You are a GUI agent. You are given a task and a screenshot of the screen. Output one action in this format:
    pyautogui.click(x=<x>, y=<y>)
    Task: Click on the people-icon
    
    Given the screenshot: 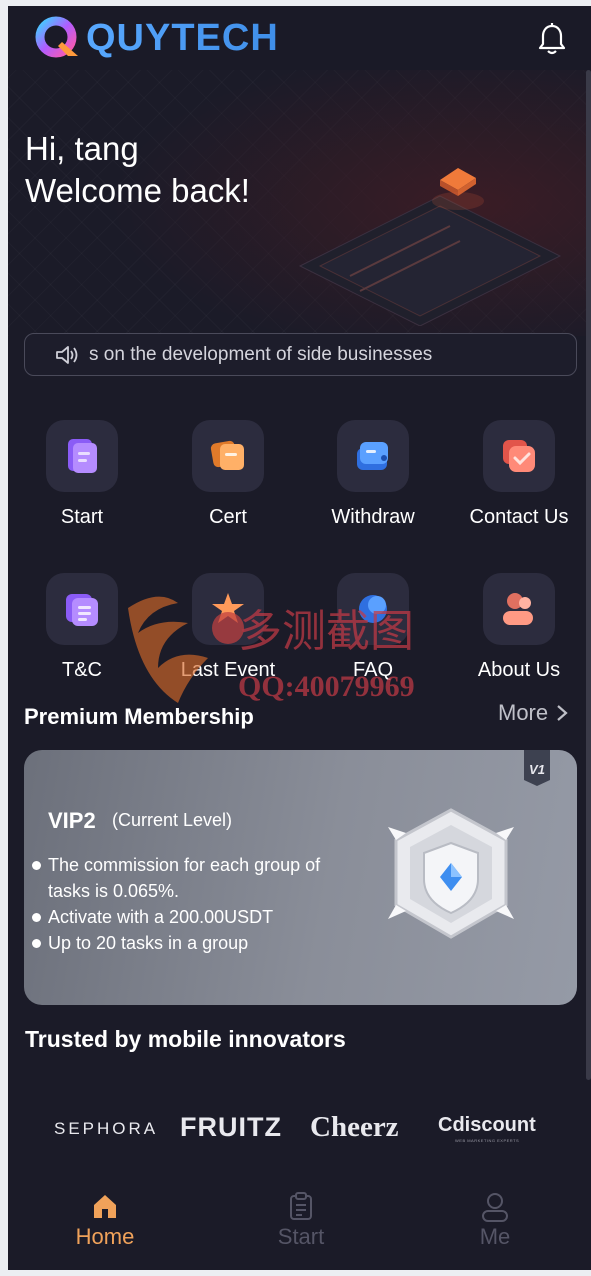 What is the action you would take?
    pyautogui.click(x=518, y=609)
    